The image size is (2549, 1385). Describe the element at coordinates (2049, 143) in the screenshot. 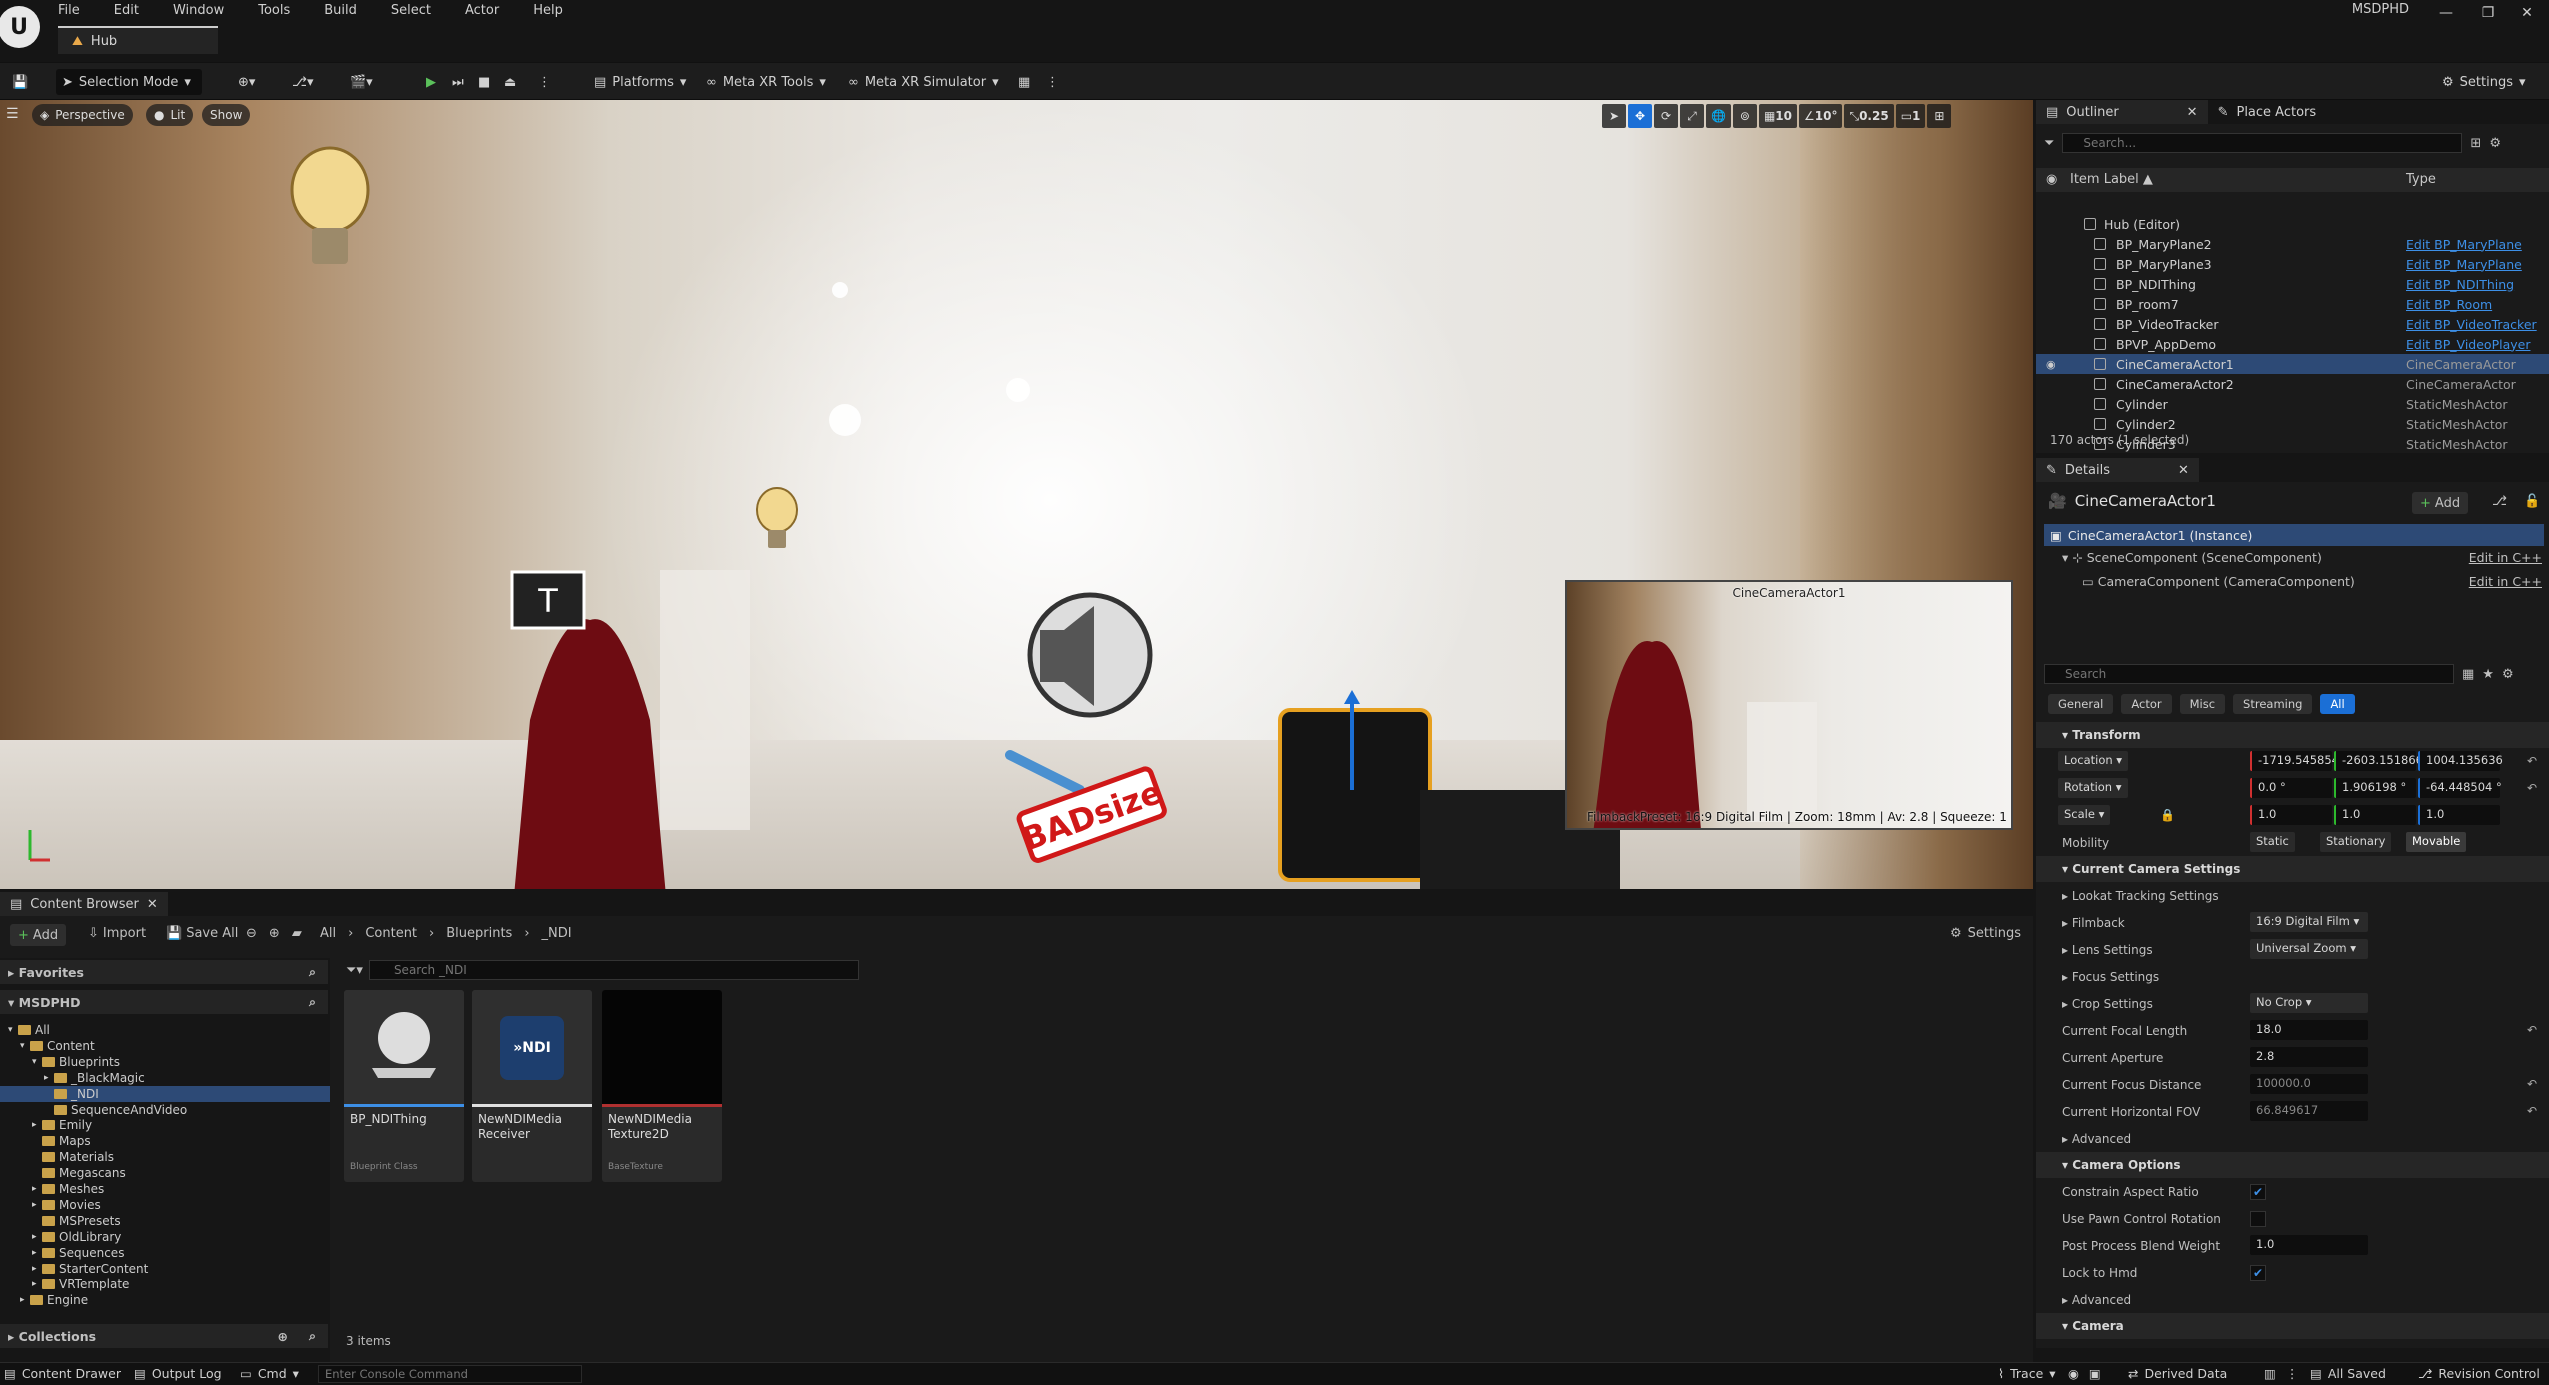

I see `filter-icon: ⏷` at that location.